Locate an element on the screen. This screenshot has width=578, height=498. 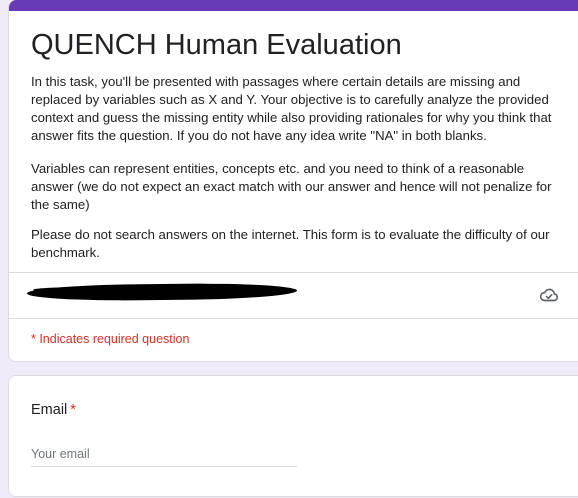
cloud-check-icon is located at coordinates (549, 295).